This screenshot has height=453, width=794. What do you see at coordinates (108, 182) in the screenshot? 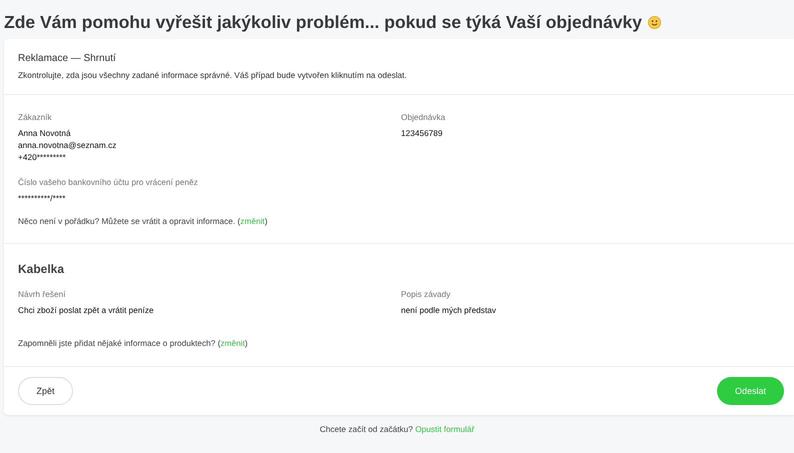
I see `field-label: Číslo vašeho bankovního účtu pro vrácení peněz` at bounding box center [108, 182].